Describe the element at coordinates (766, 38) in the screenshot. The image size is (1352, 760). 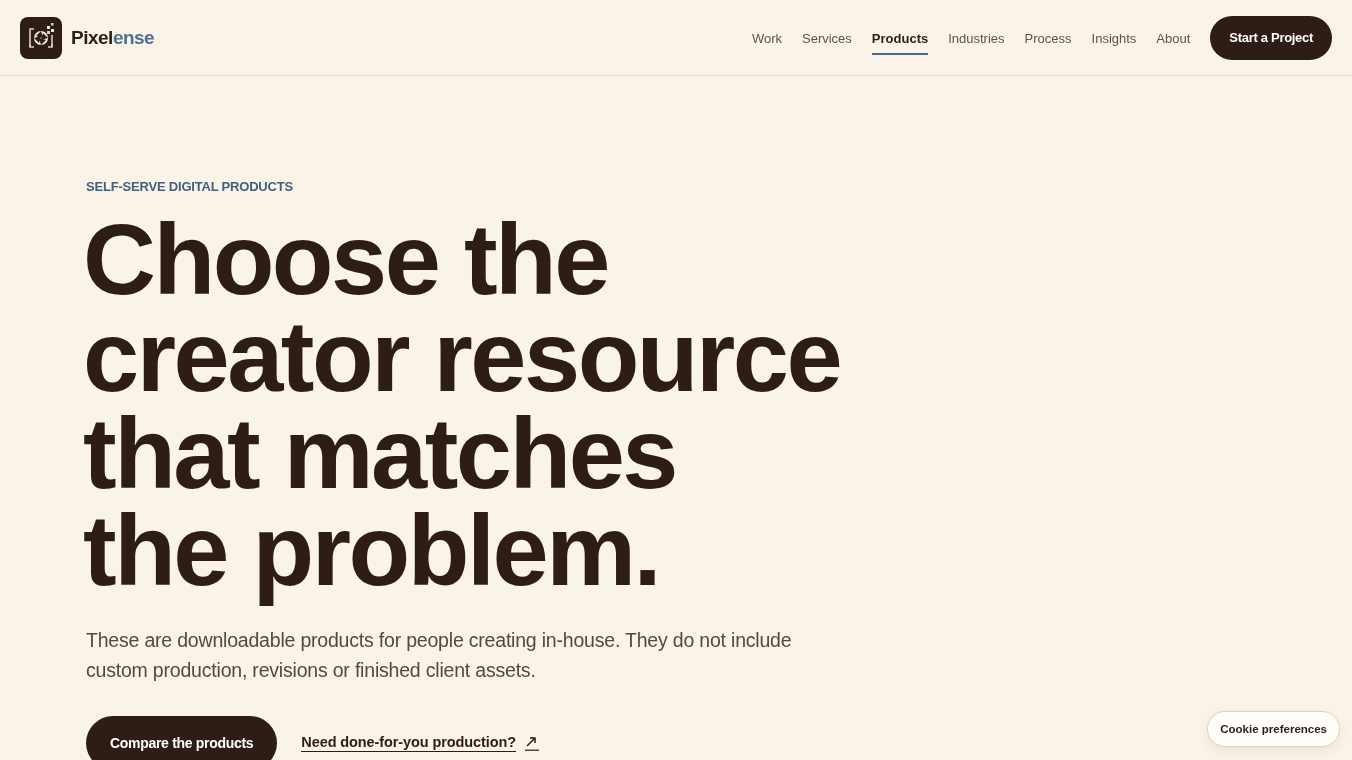
I see `nav-link: Work` at that location.